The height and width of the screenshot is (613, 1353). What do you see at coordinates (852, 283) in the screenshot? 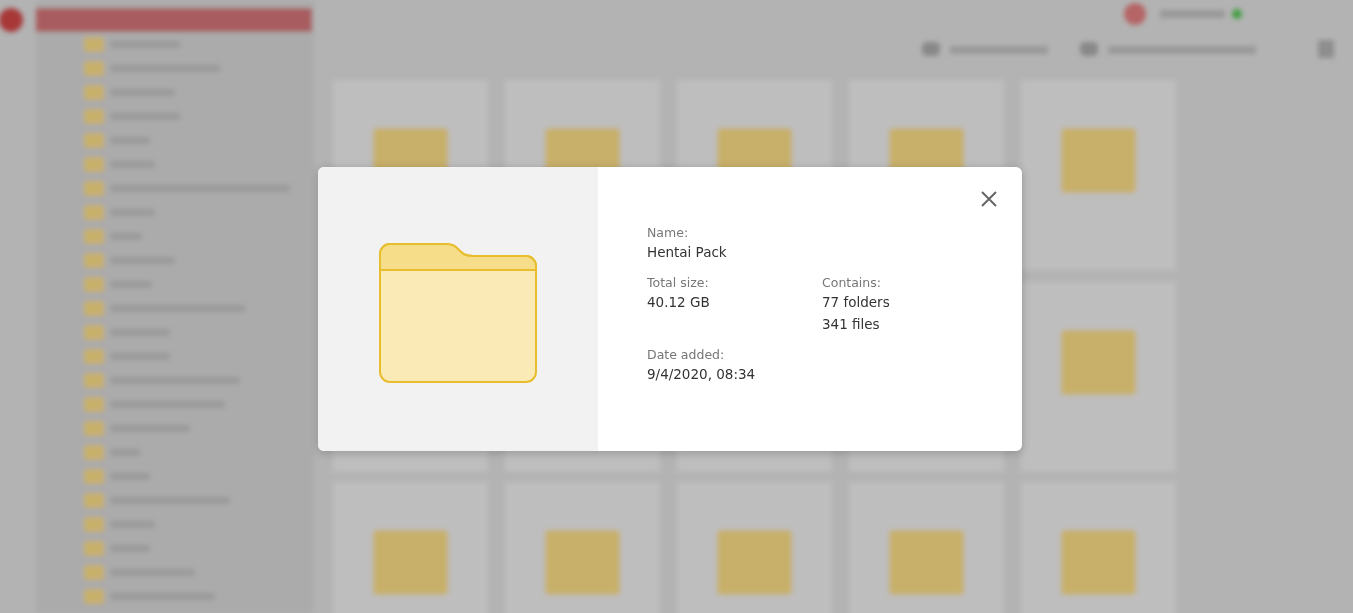
I see `field-label: Contains:` at bounding box center [852, 283].